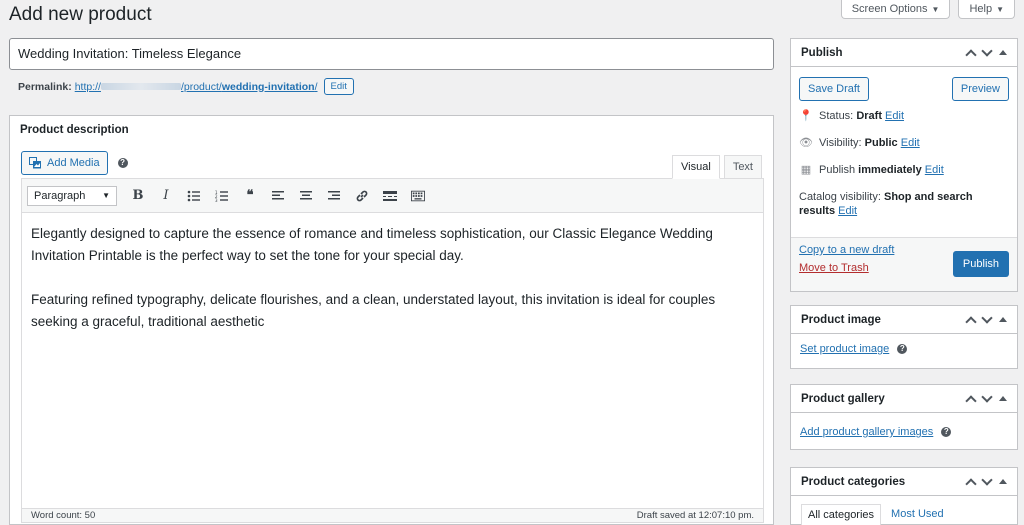  What do you see at coordinates (840, 197) in the screenshot?
I see `catalog-label: Catalog visibility:` at bounding box center [840, 197].